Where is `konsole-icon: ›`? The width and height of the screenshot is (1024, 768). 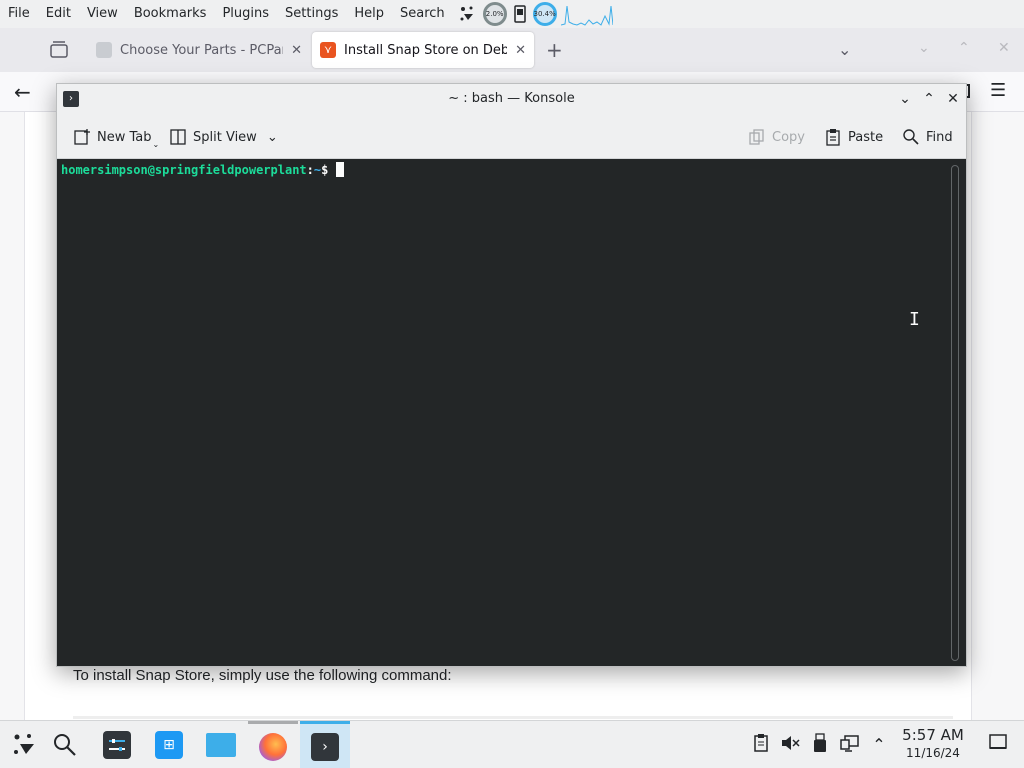
konsole-icon: › is located at coordinates (325, 746).